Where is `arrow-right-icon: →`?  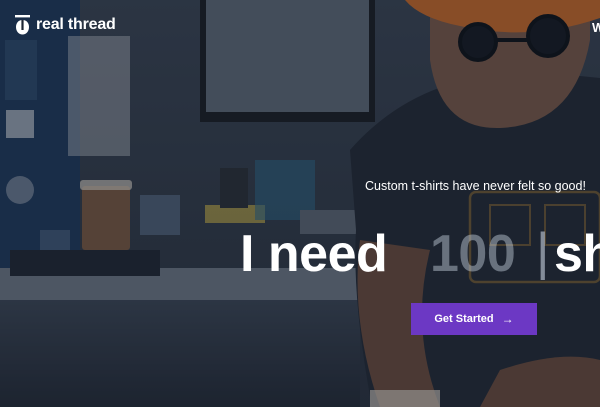 arrow-right-icon: → is located at coordinates (507, 319).